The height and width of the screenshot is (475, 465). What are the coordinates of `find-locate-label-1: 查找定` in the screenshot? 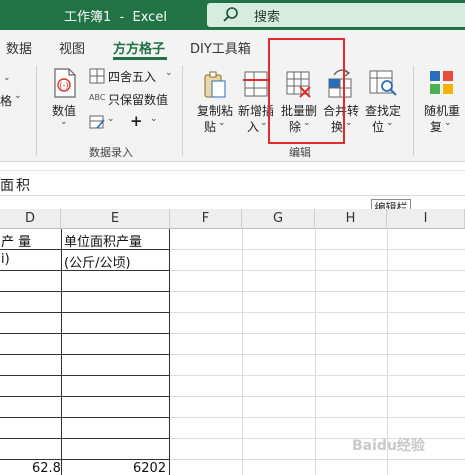 It's located at (383, 110).